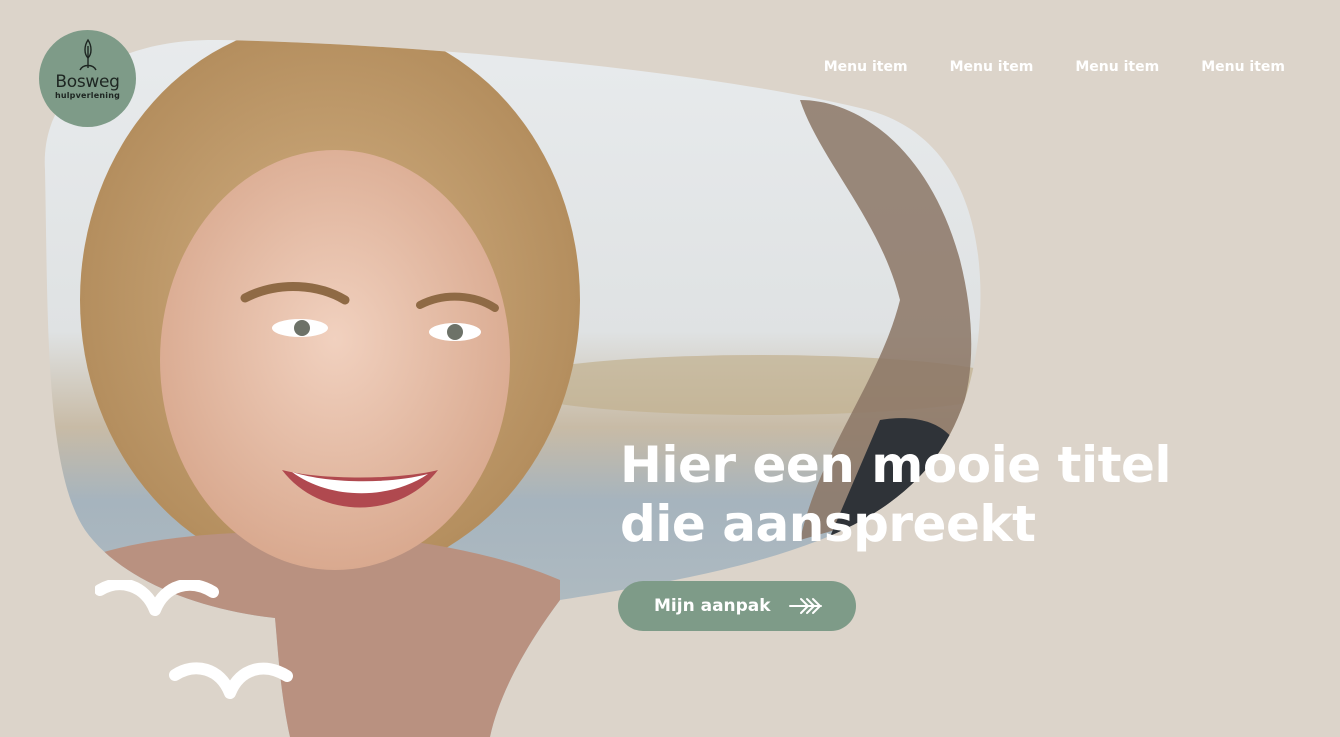 The height and width of the screenshot is (737, 1340). What do you see at coordinates (194, 639) in the screenshot?
I see `birds-icon` at bounding box center [194, 639].